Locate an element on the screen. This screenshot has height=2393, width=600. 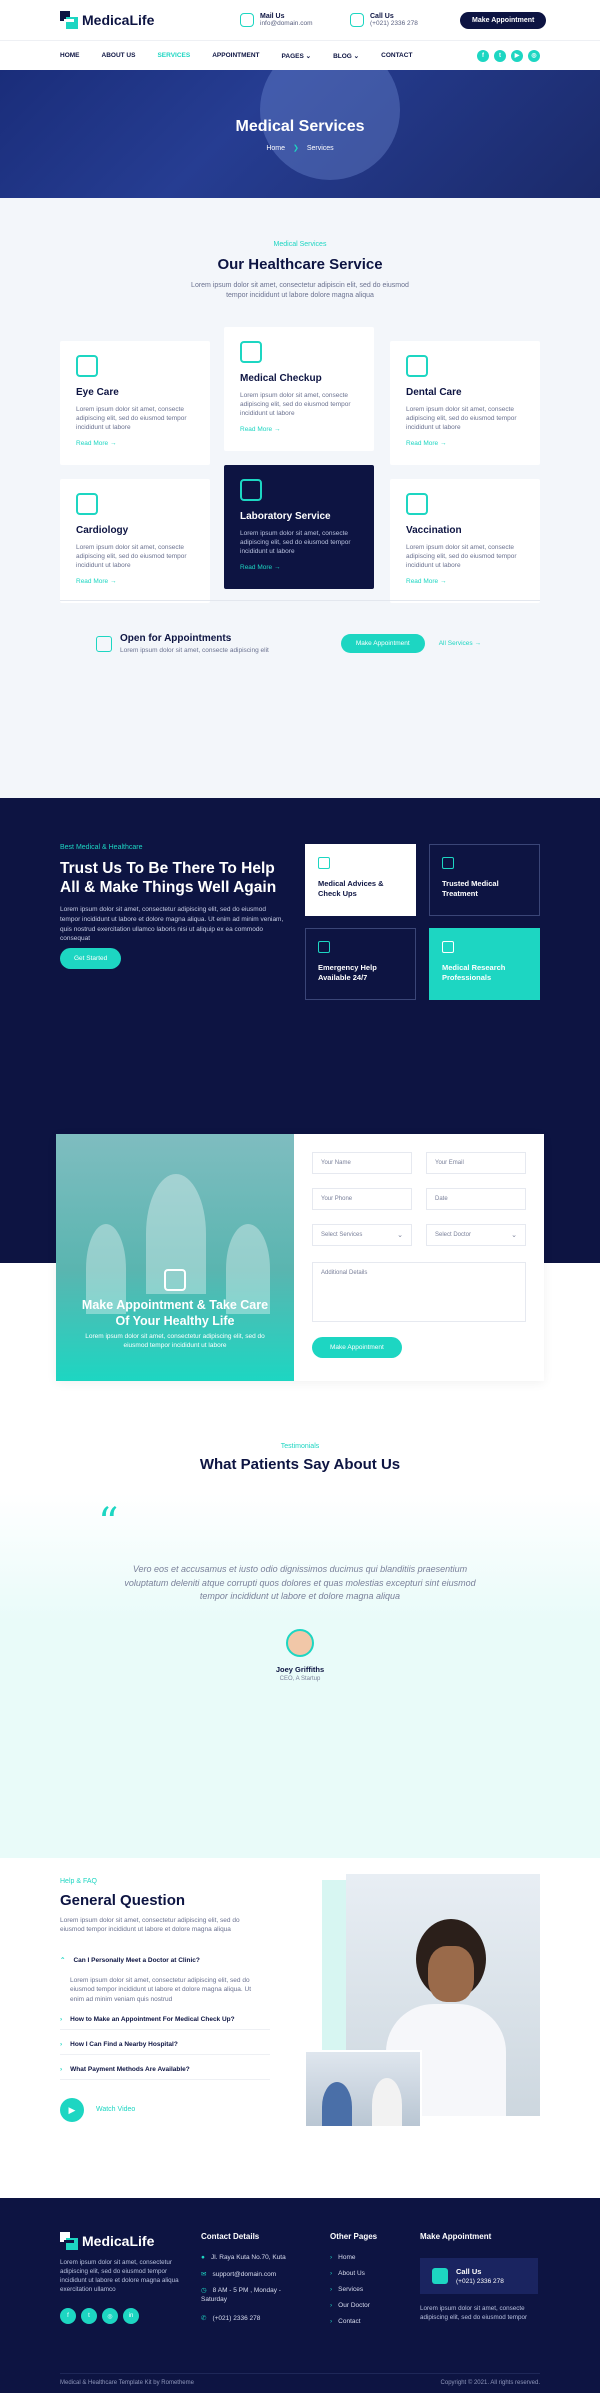
breadcrumb-current: Services is located at coordinates (320, 148).